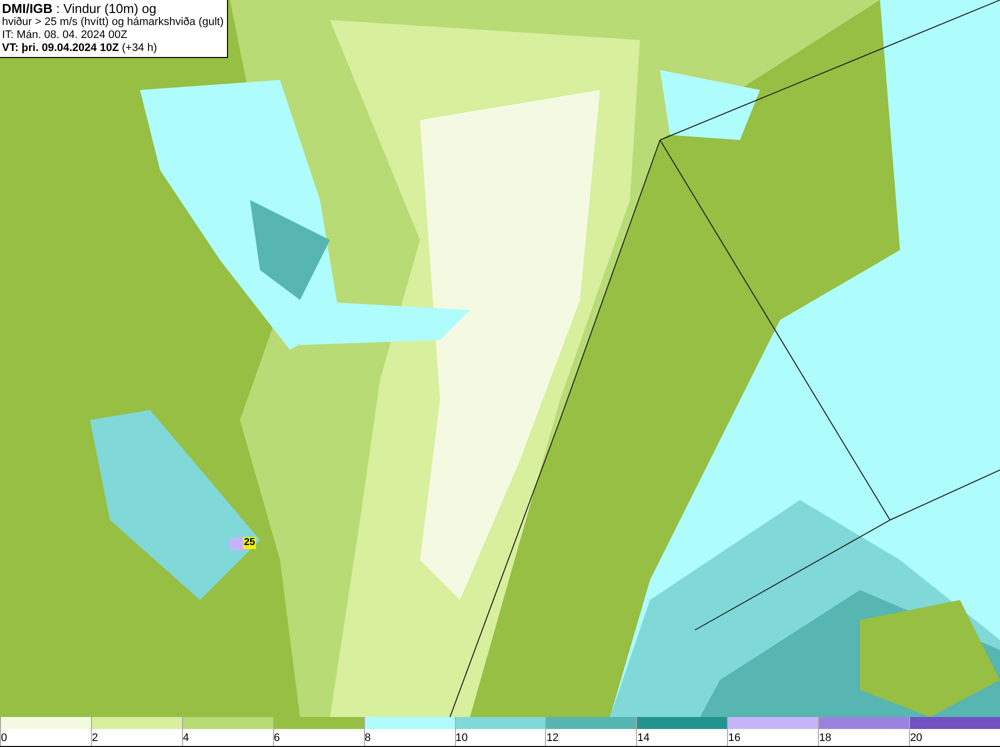  Describe the element at coordinates (80, 8) in the screenshot. I see `info-text: DMI/IGB : Vindur (10m) og` at that location.